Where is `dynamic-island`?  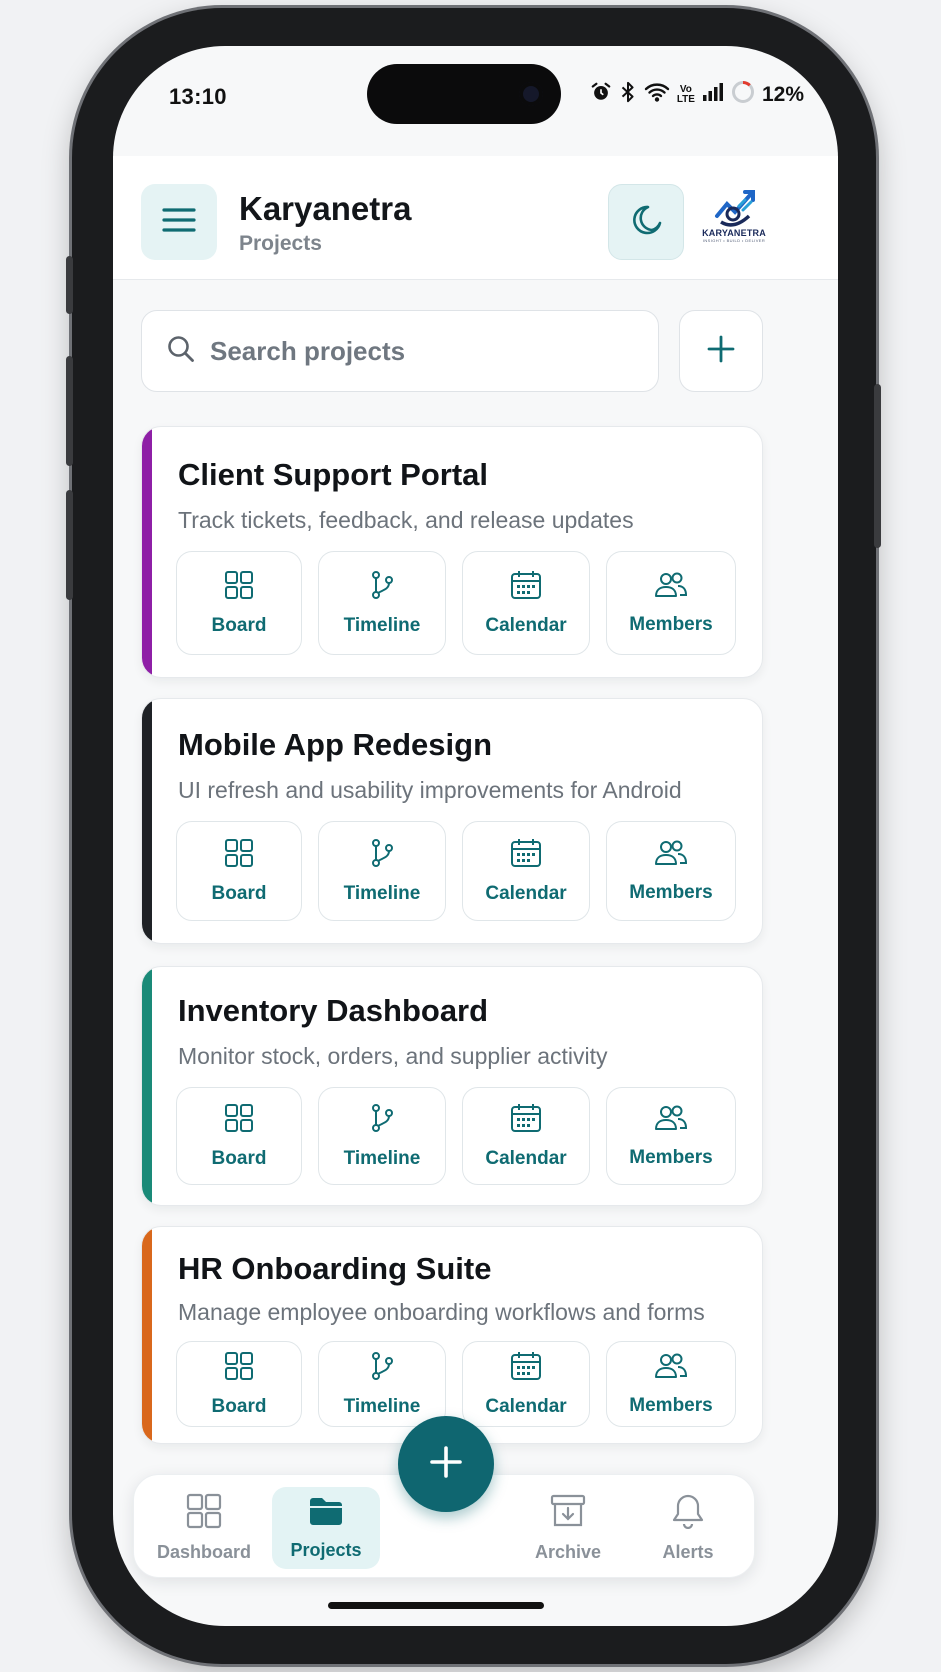 dynamic-island is located at coordinates (464, 94).